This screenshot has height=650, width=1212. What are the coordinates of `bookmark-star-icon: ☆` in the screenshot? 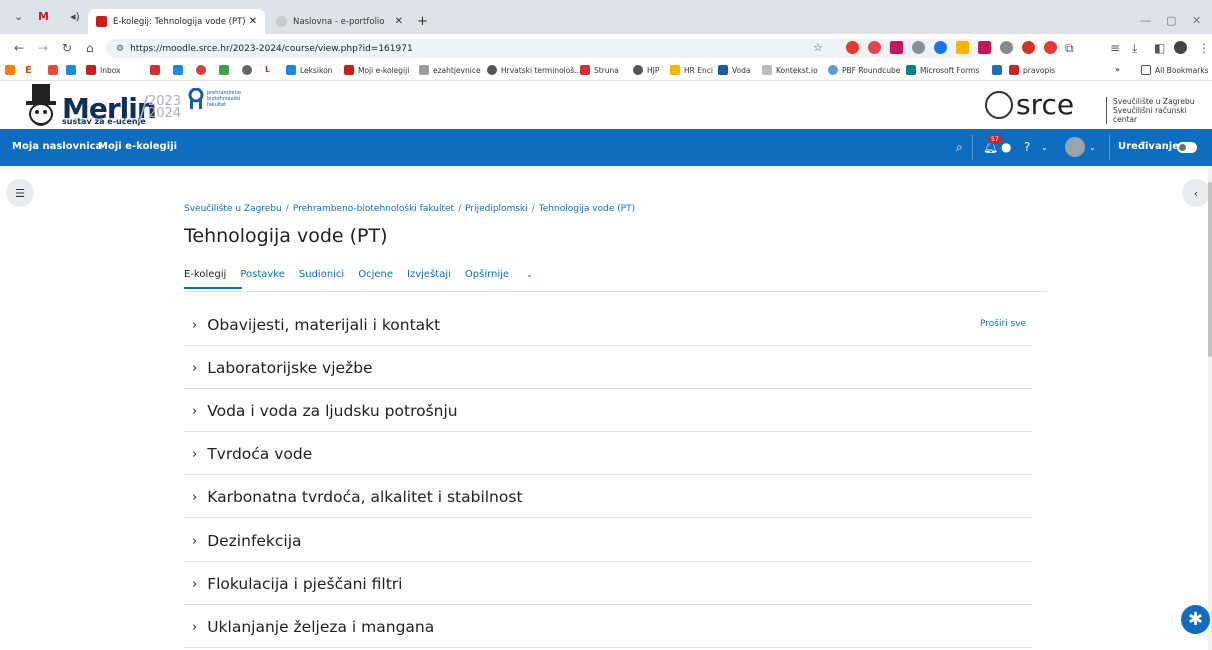 It's located at (818, 47).